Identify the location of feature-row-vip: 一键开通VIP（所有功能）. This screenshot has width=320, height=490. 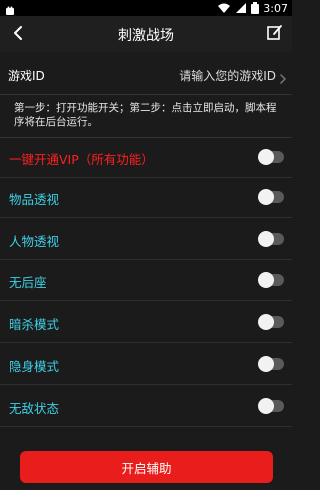
(146, 157).